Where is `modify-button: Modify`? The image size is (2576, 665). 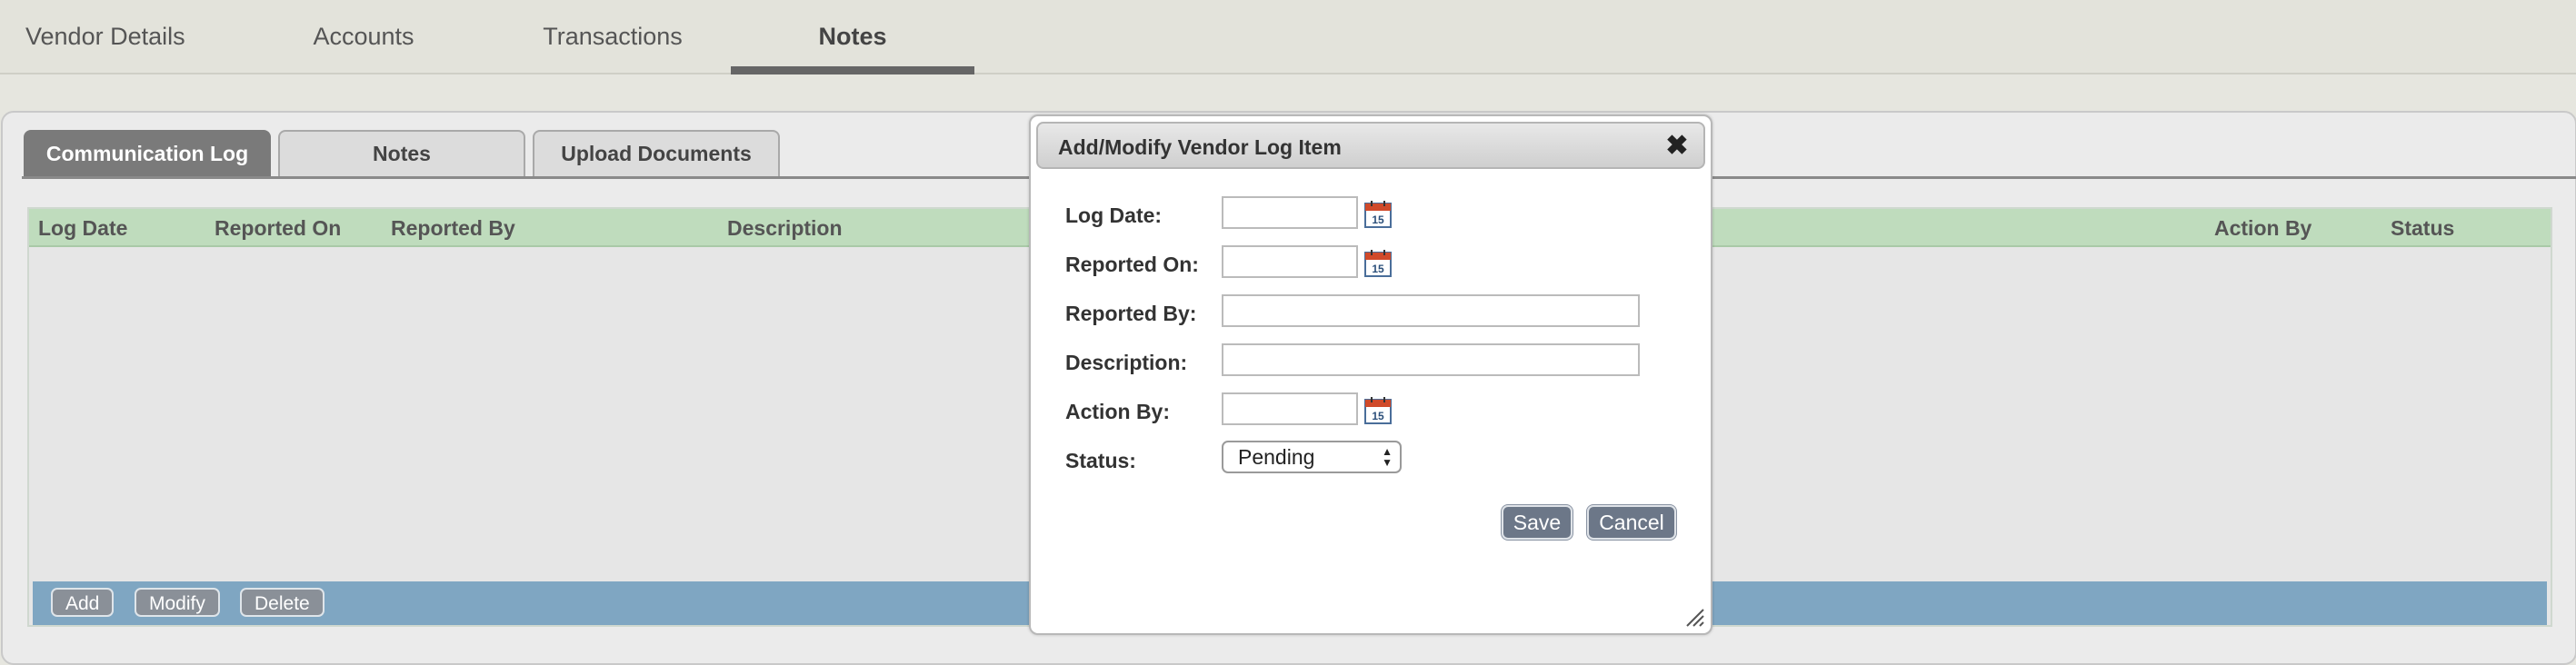 modify-button: Modify is located at coordinates (177, 602).